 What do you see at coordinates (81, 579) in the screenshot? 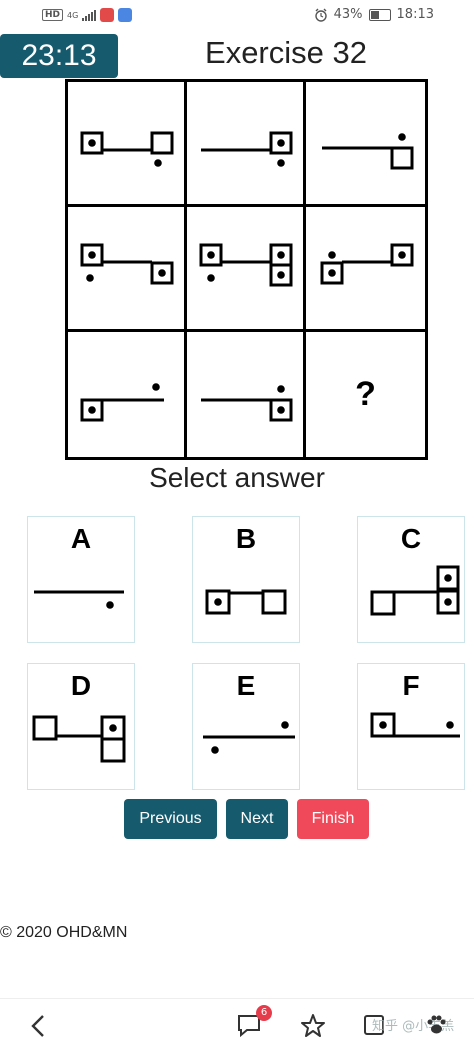
I see `answer-option-a: A` at bounding box center [81, 579].